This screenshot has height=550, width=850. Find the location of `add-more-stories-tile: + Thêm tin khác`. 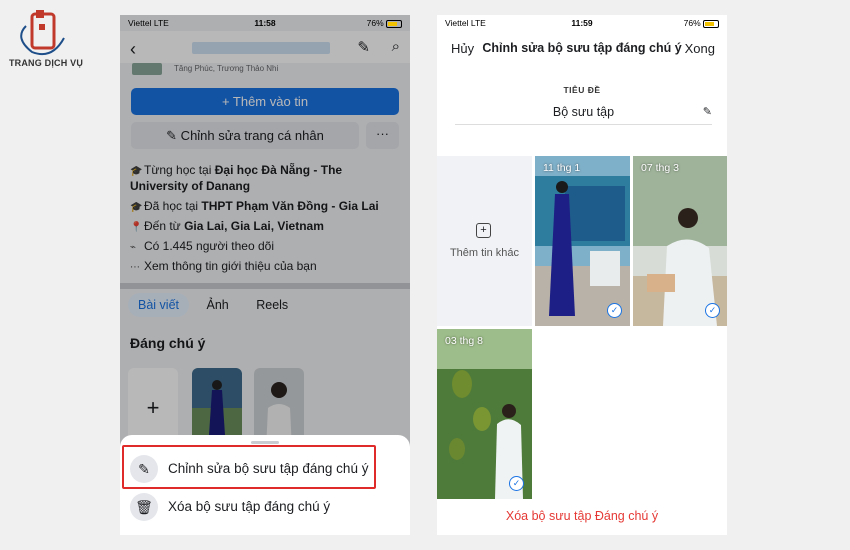

add-more-stories-tile: + Thêm tin khác is located at coordinates (484, 241).